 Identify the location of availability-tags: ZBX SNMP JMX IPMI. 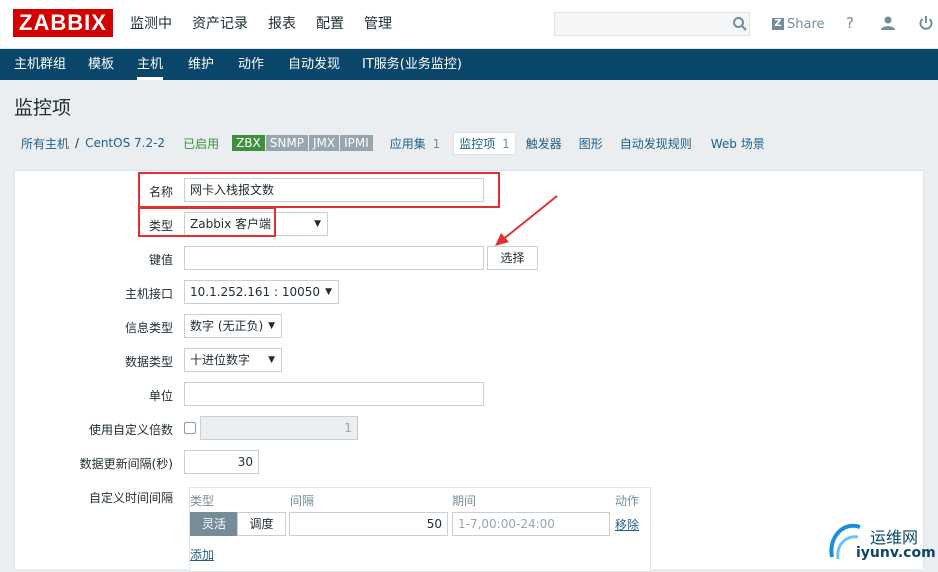
(302, 143).